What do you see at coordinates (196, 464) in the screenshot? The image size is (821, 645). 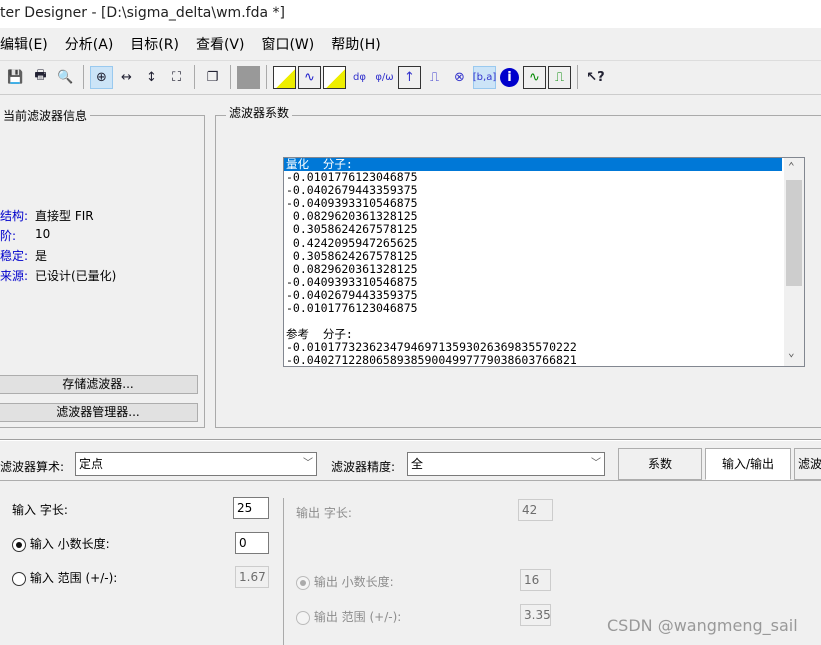 I see `filter-arithmetic-select: 定点 ﹀` at bounding box center [196, 464].